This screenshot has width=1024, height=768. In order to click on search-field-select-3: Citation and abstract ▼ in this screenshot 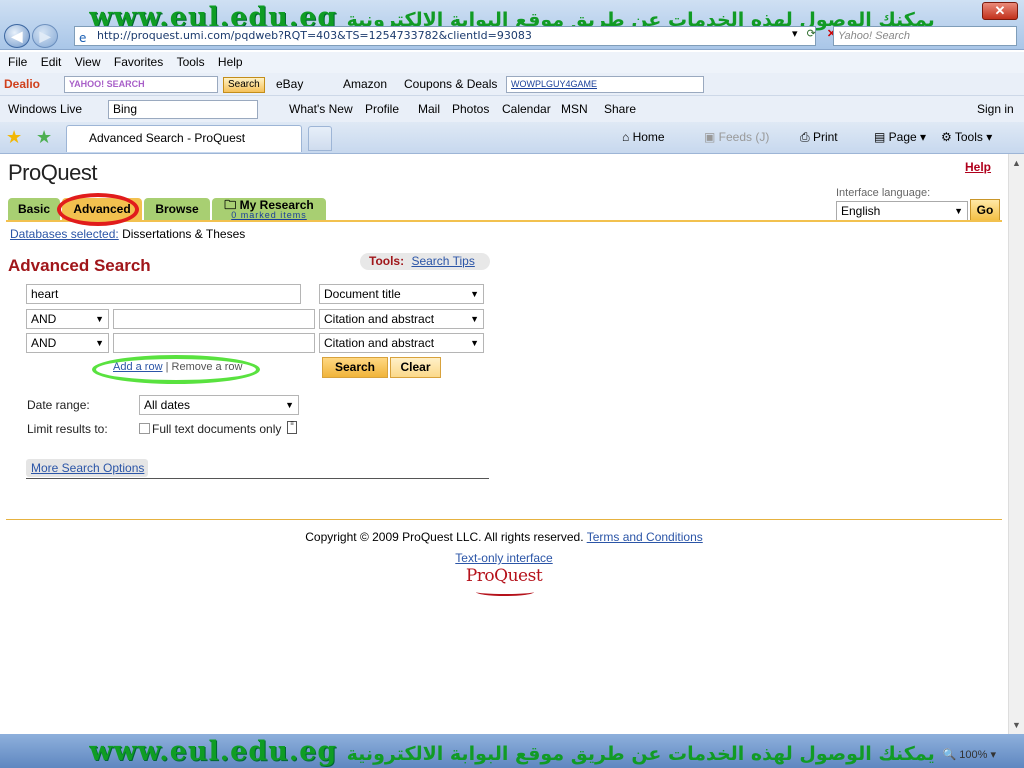, I will do `click(401, 343)`.